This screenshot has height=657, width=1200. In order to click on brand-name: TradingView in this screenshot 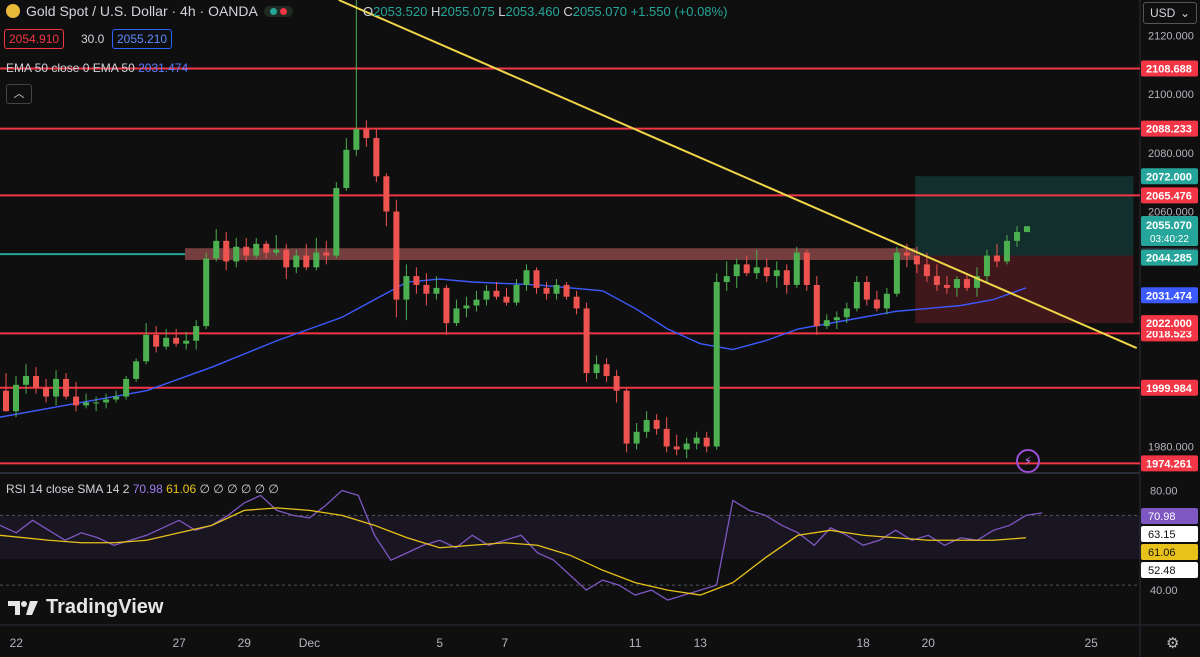, I will do `click(105, 607)`.